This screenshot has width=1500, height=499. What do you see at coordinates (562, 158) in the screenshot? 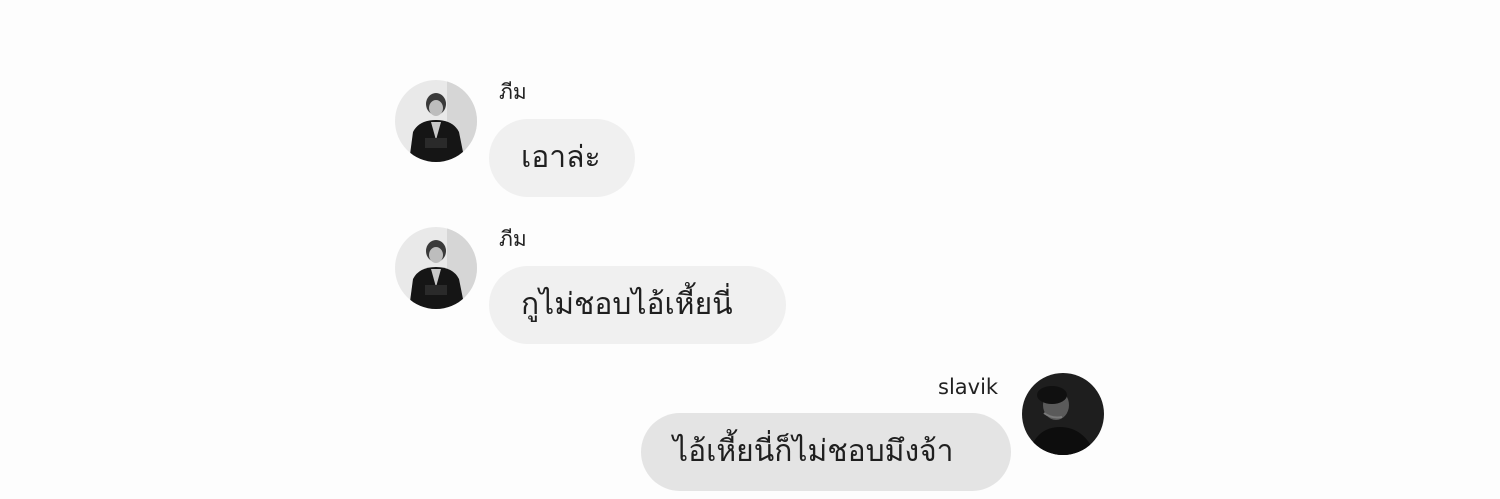
I see `message-bubble: เอาล่ะ` at bounding box center [562, 158].